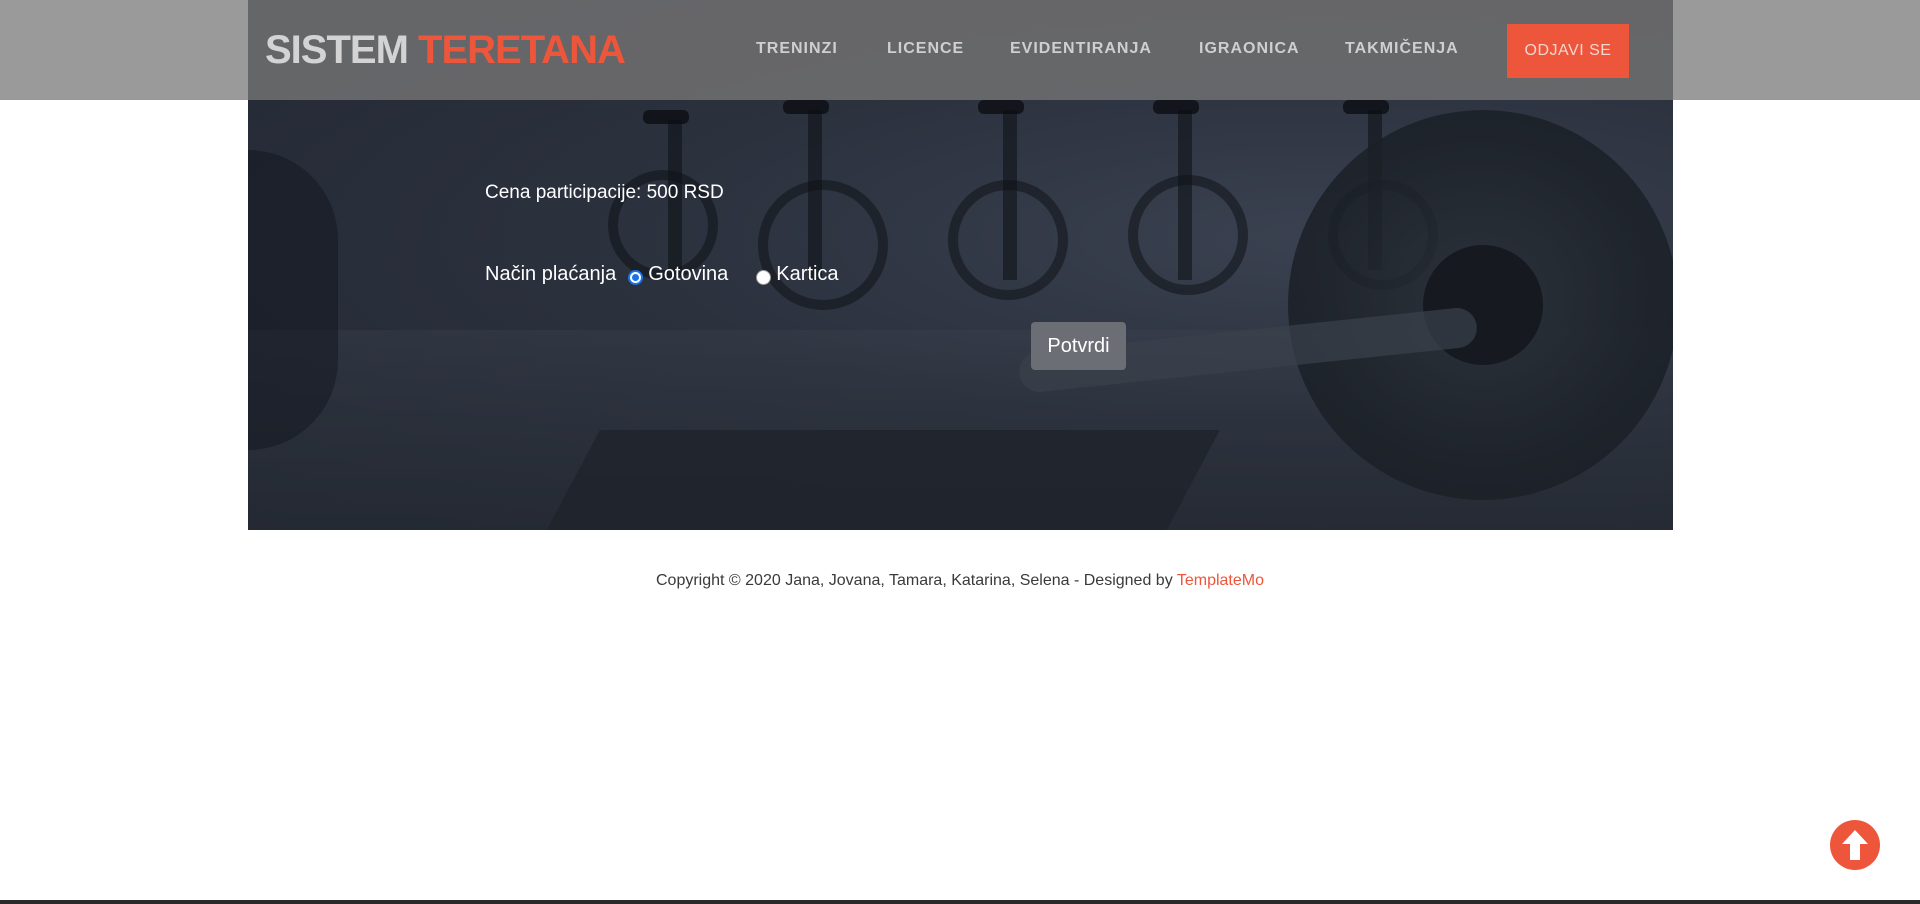  What do you see at coordinates (293, 300) in the screenshot?
I see `bike-silhouette-left` at bounding box center [293, 300].